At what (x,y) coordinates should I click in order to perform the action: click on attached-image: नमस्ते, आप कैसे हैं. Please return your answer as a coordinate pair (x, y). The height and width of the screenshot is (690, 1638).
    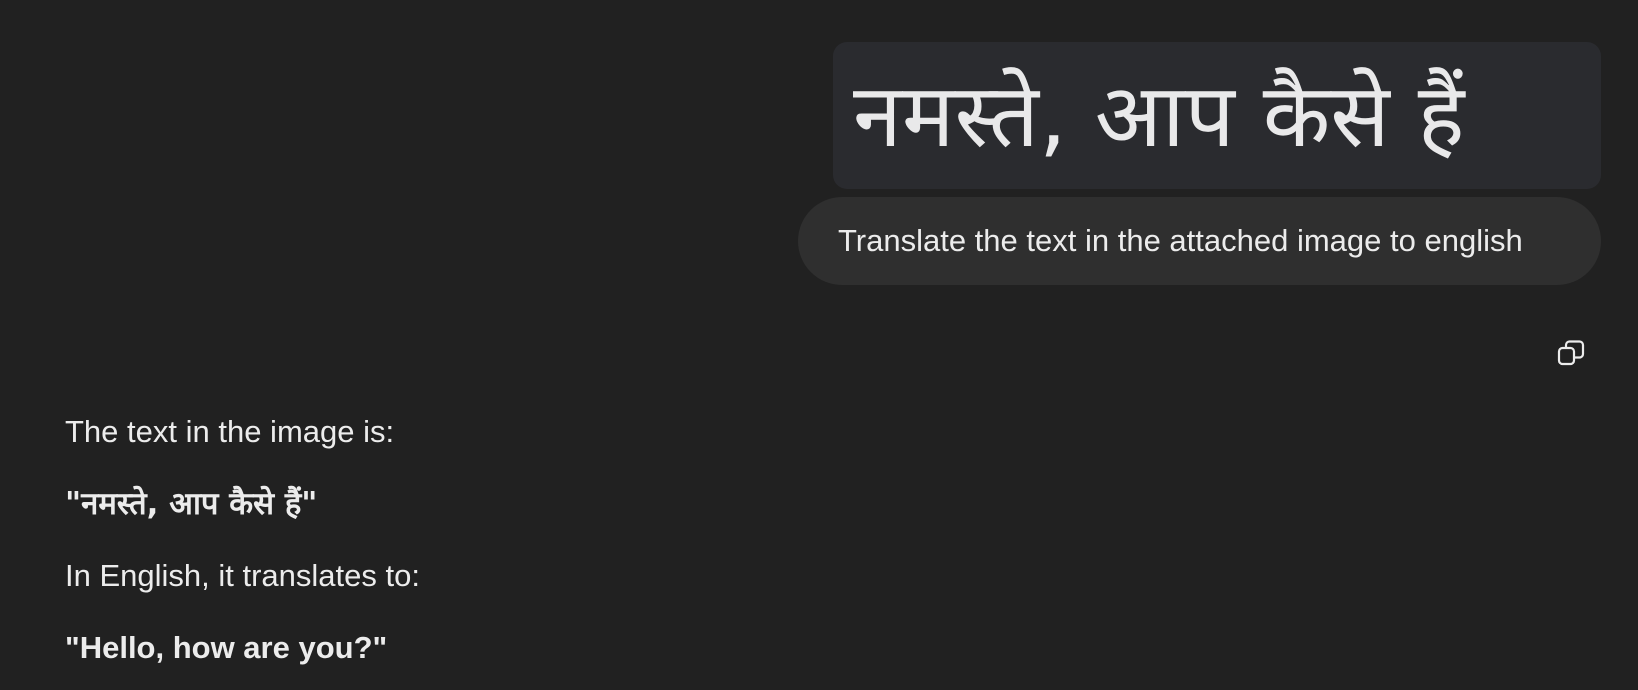
    Looking at the image, I should click on (1217, 115).